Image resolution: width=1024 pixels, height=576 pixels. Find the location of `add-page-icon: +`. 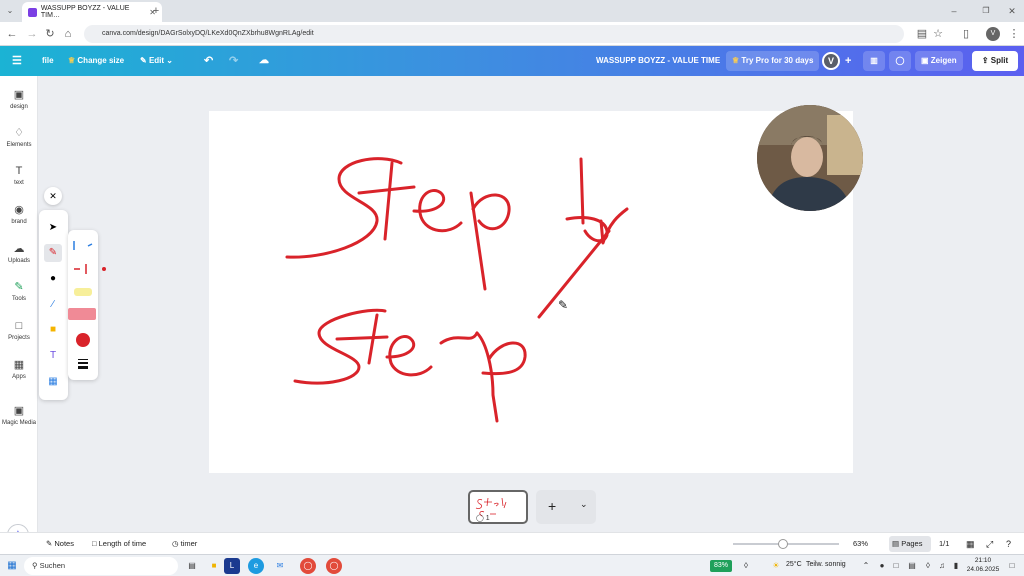

add-page-icon: + is located at coordinates (552, 506).